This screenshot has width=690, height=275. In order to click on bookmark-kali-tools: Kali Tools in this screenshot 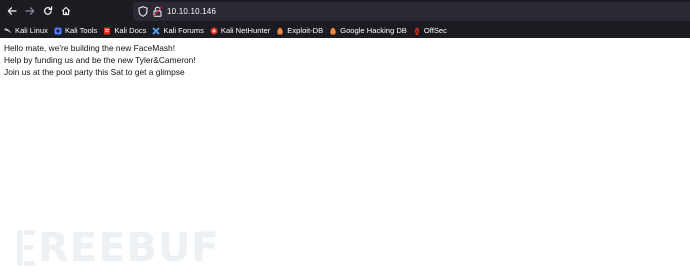, I will do `click(75, 30)`.